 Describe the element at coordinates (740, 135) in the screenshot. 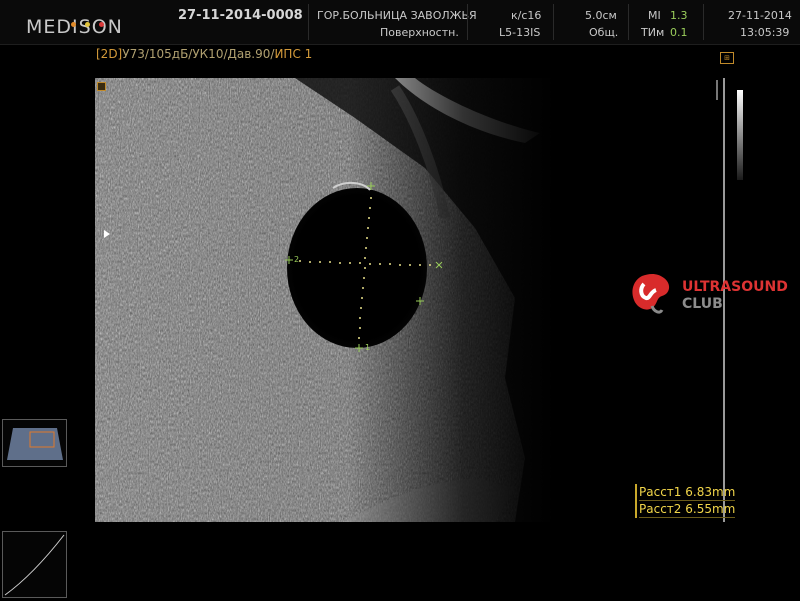

I see `grayscale-bar` at that location.